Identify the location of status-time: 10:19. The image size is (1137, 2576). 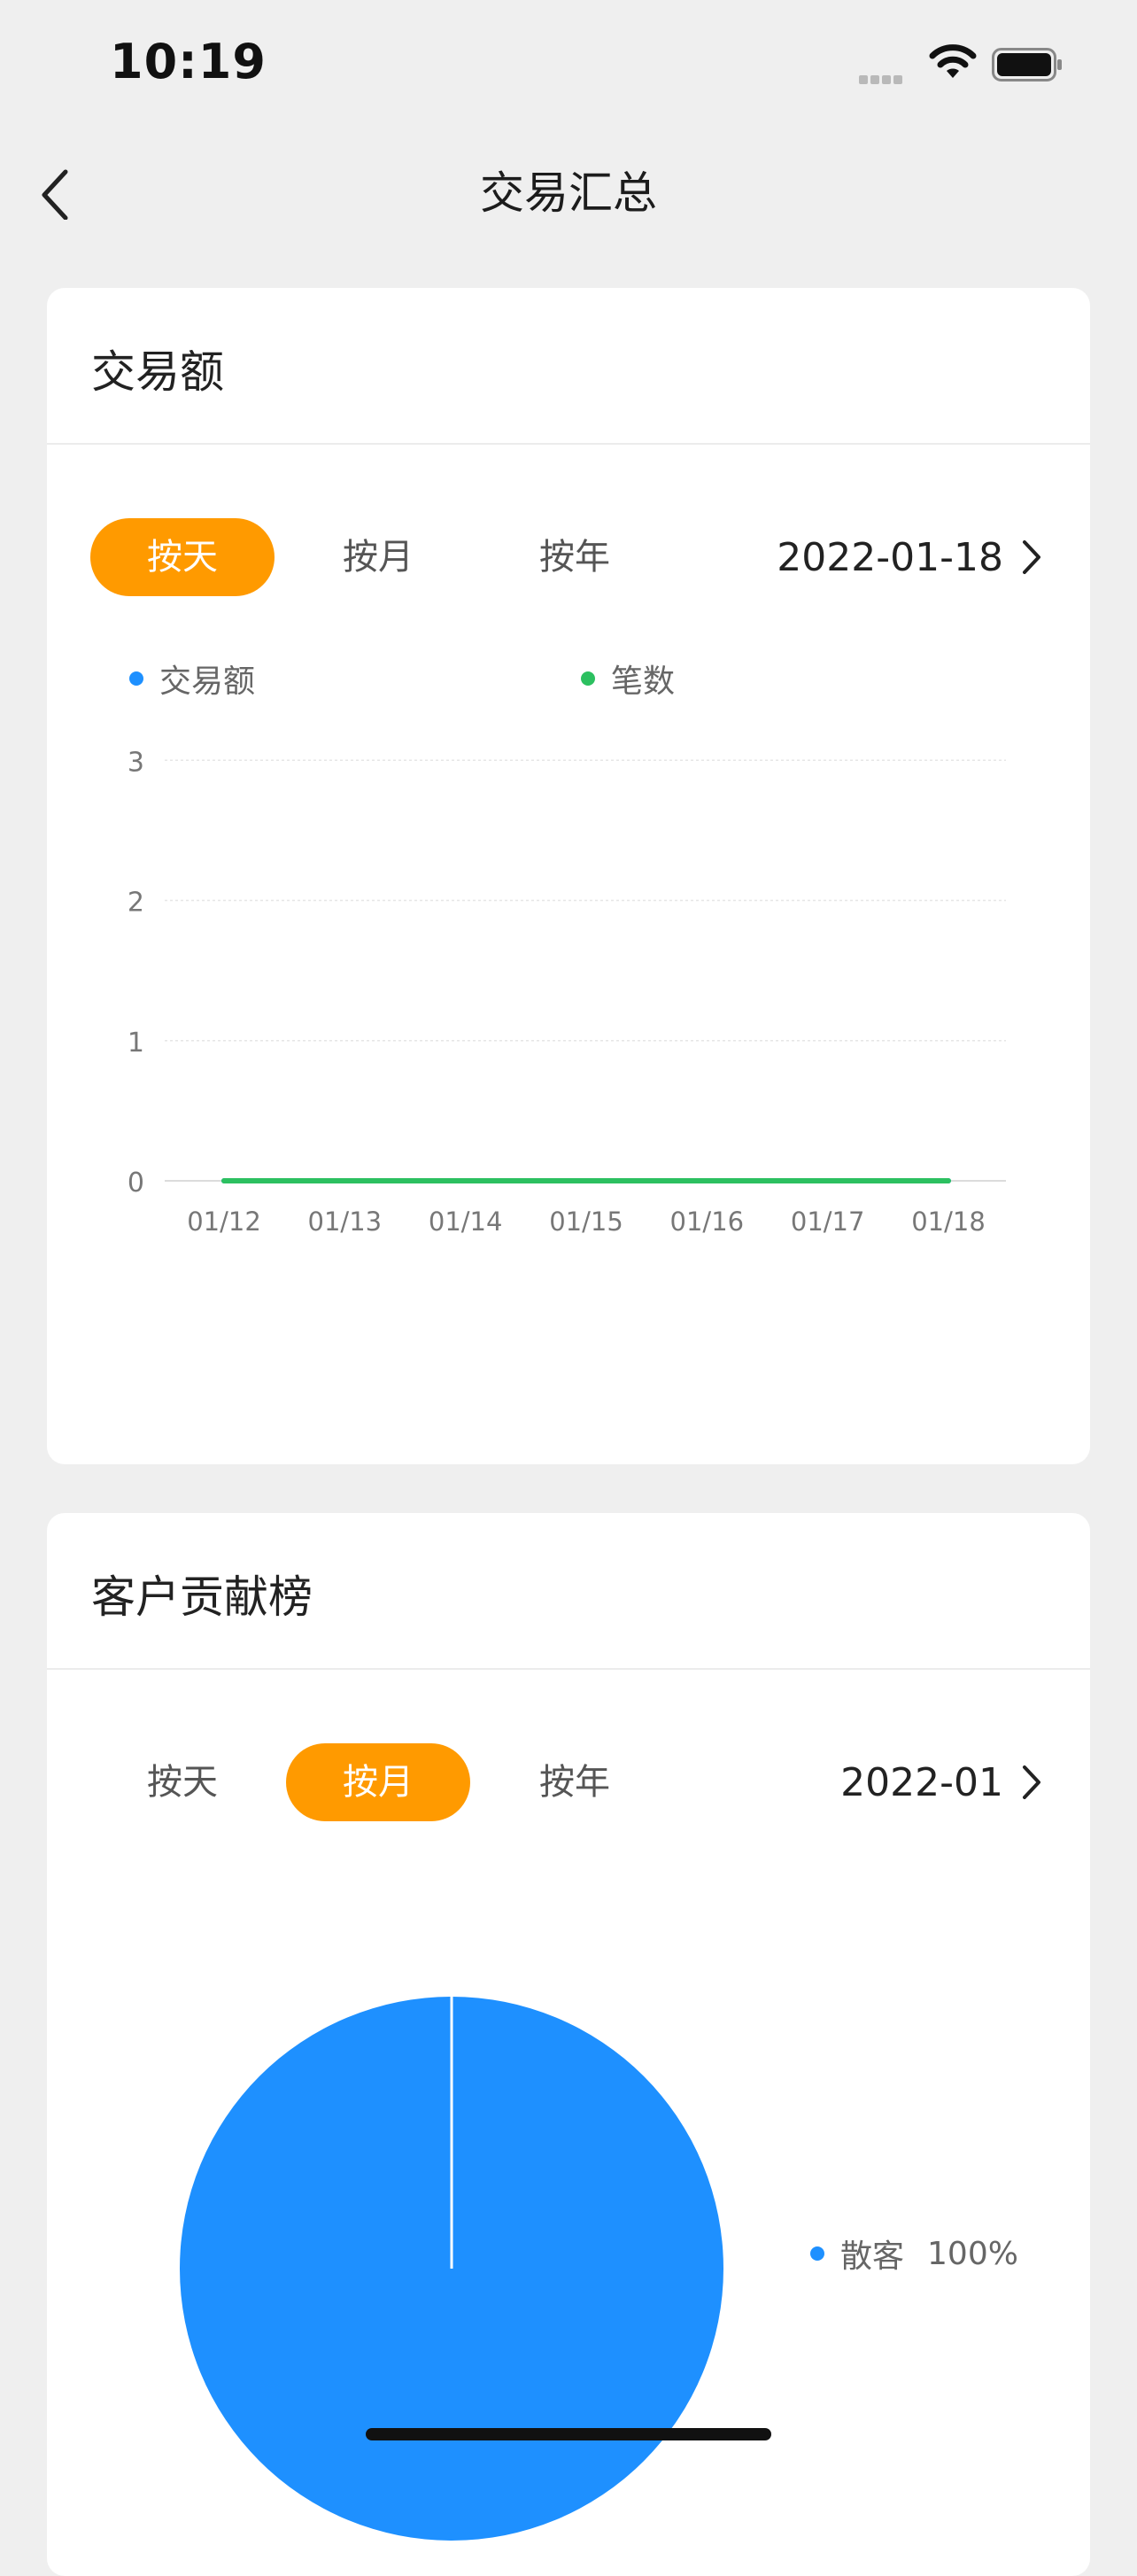
(188, 62).